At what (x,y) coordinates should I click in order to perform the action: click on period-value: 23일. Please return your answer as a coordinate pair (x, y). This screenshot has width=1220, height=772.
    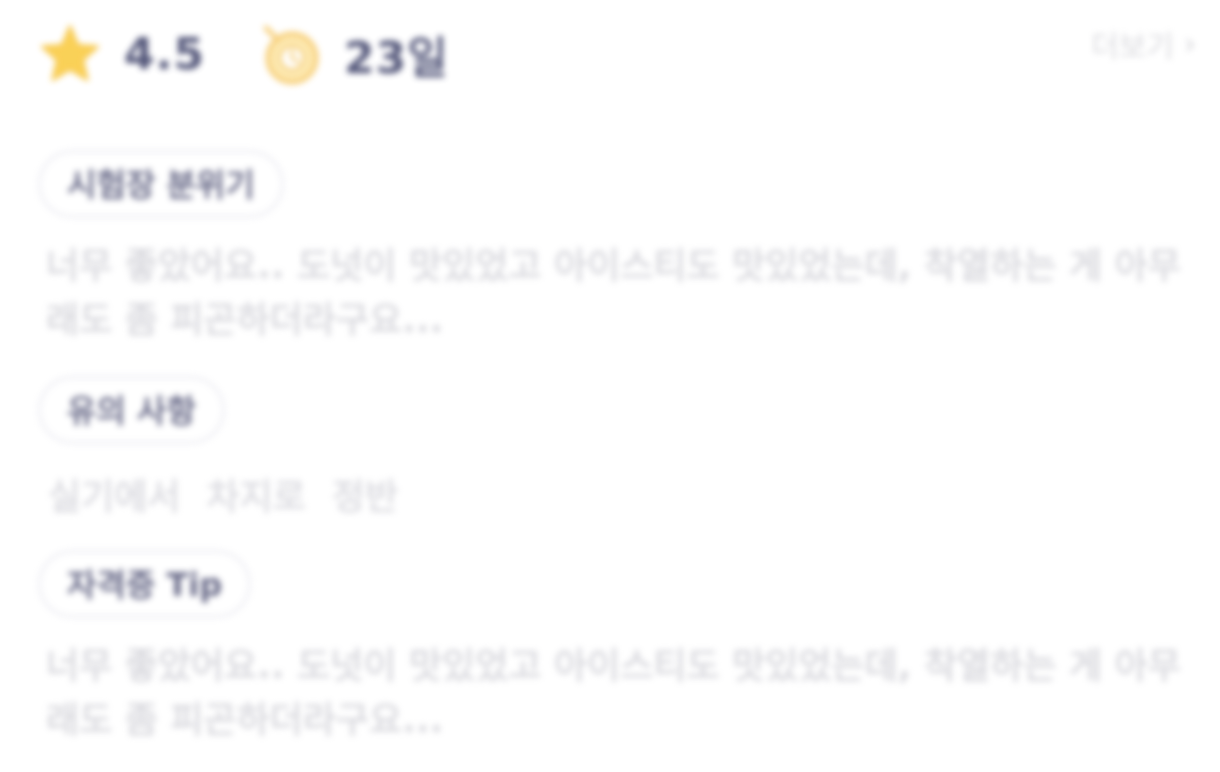
    Looking at the image, I should click on (396, 58).